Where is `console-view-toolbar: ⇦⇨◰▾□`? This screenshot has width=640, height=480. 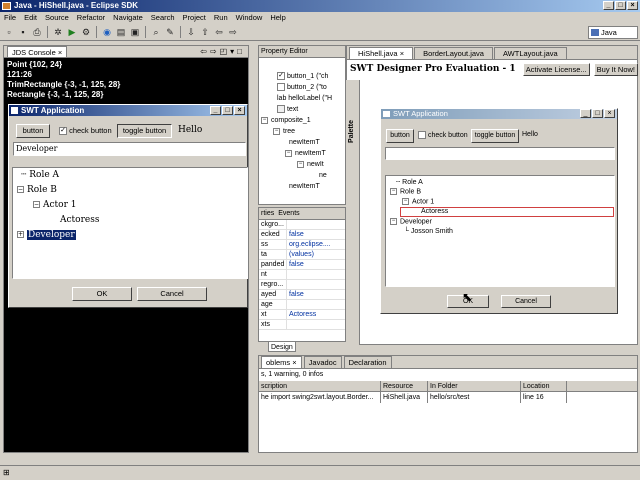
console-view-toolbar: ⇦⇨◰▾□ is located at coordinates (222, 51).